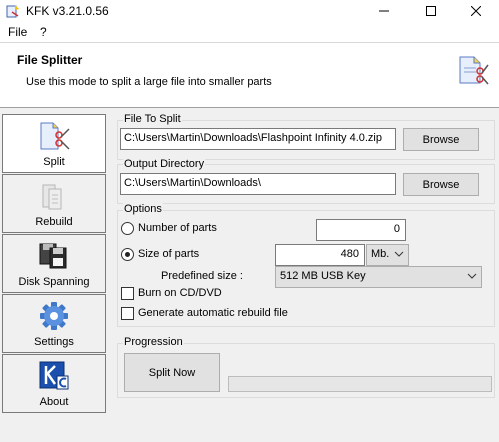 Image resolution: width=499 pixels, height=442 pixels. I want to click on sidebar-item-split: Split, so click(54, 143).